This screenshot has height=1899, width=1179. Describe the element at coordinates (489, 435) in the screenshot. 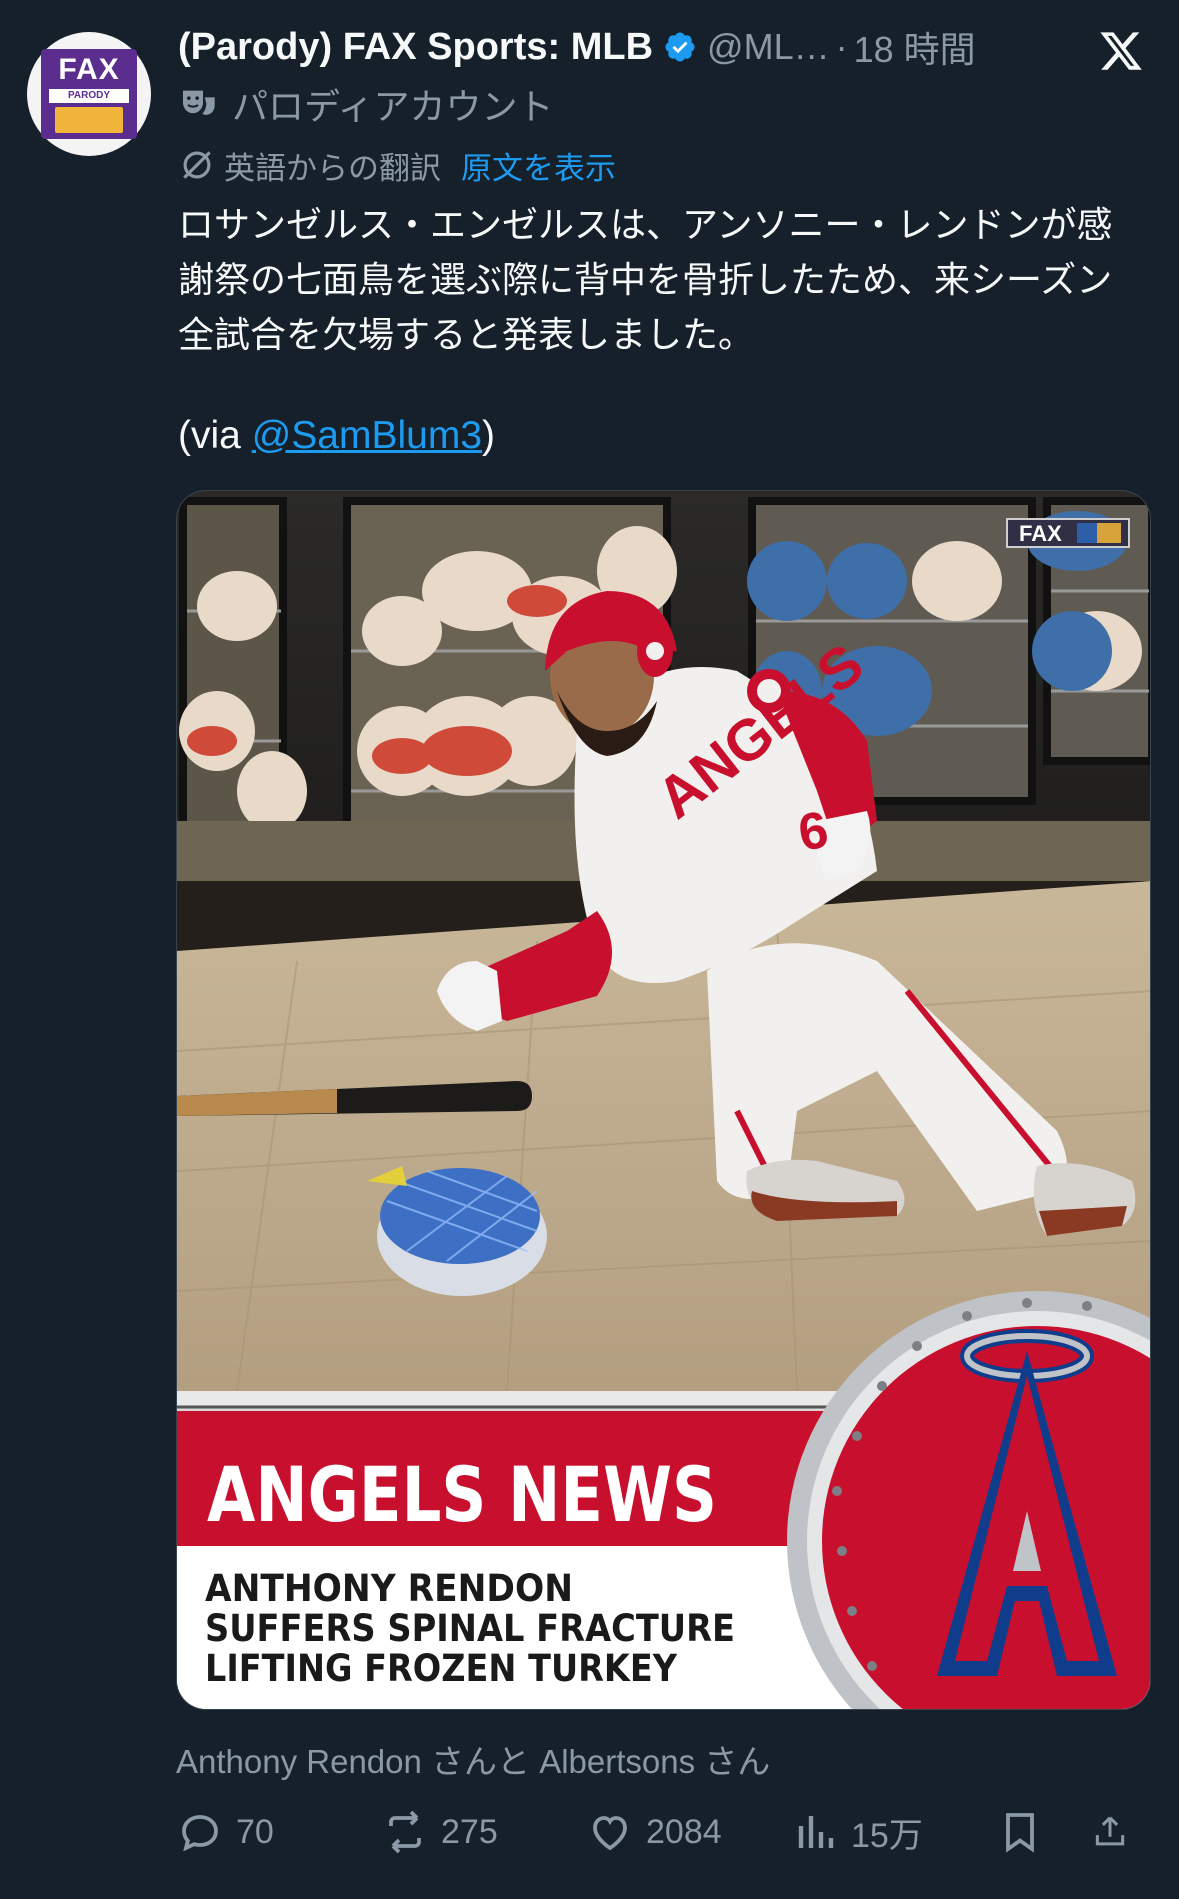

I see `via-suffix: )` at that location.